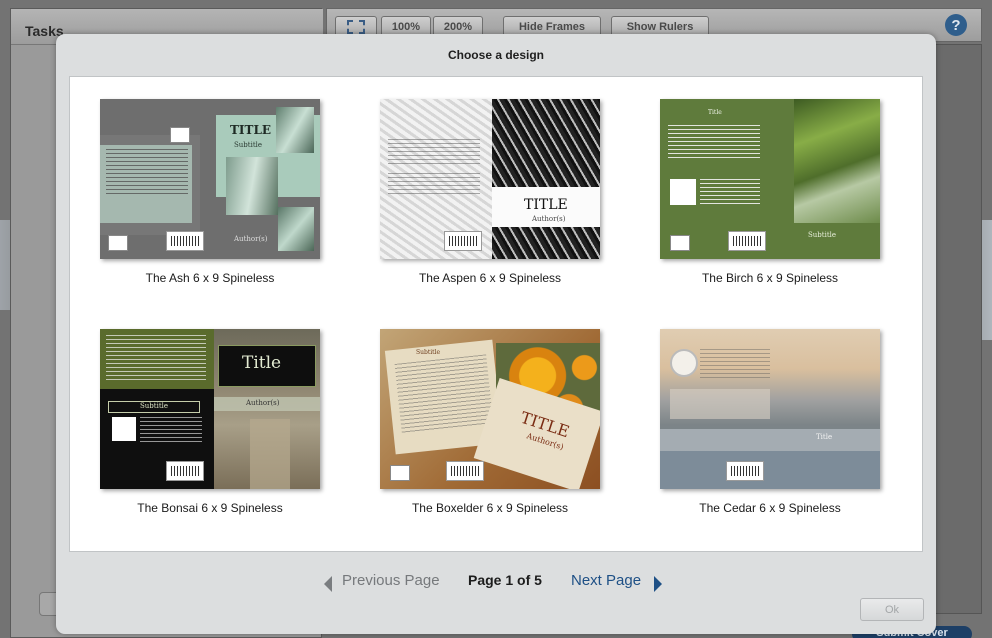  I want to click on design-thumbnail: TITLE Author(s), so click(490, 179).